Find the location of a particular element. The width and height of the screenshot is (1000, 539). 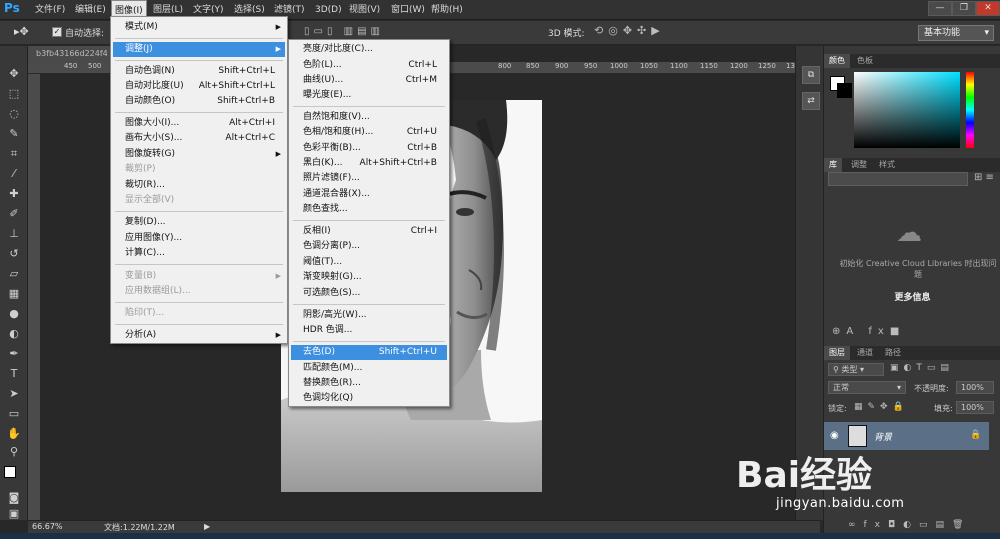

layers-footer-icons: ∞fx◘◐▭▤🗑 is located at coordinates (909, 525).